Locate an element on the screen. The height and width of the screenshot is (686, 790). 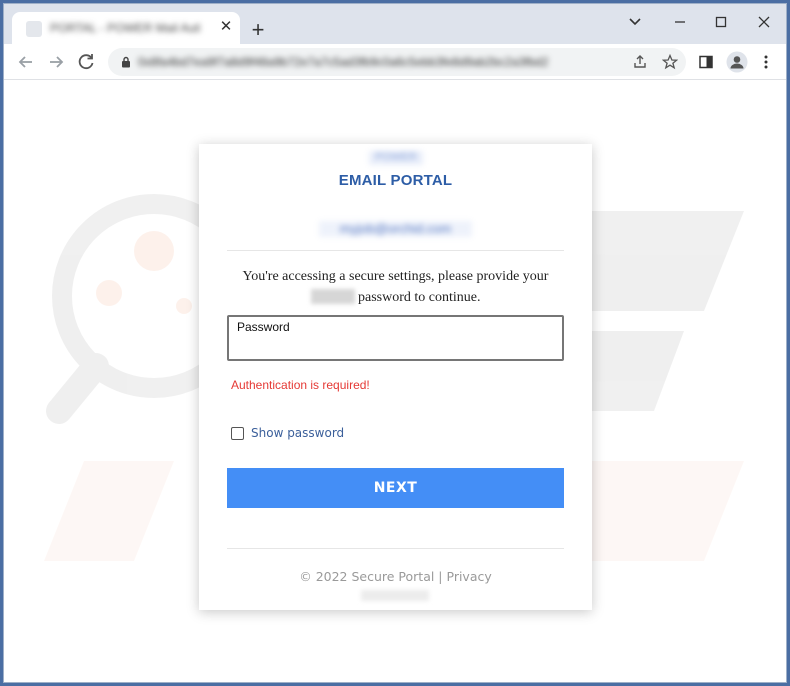
back-button is located at coordinates (26, 62).